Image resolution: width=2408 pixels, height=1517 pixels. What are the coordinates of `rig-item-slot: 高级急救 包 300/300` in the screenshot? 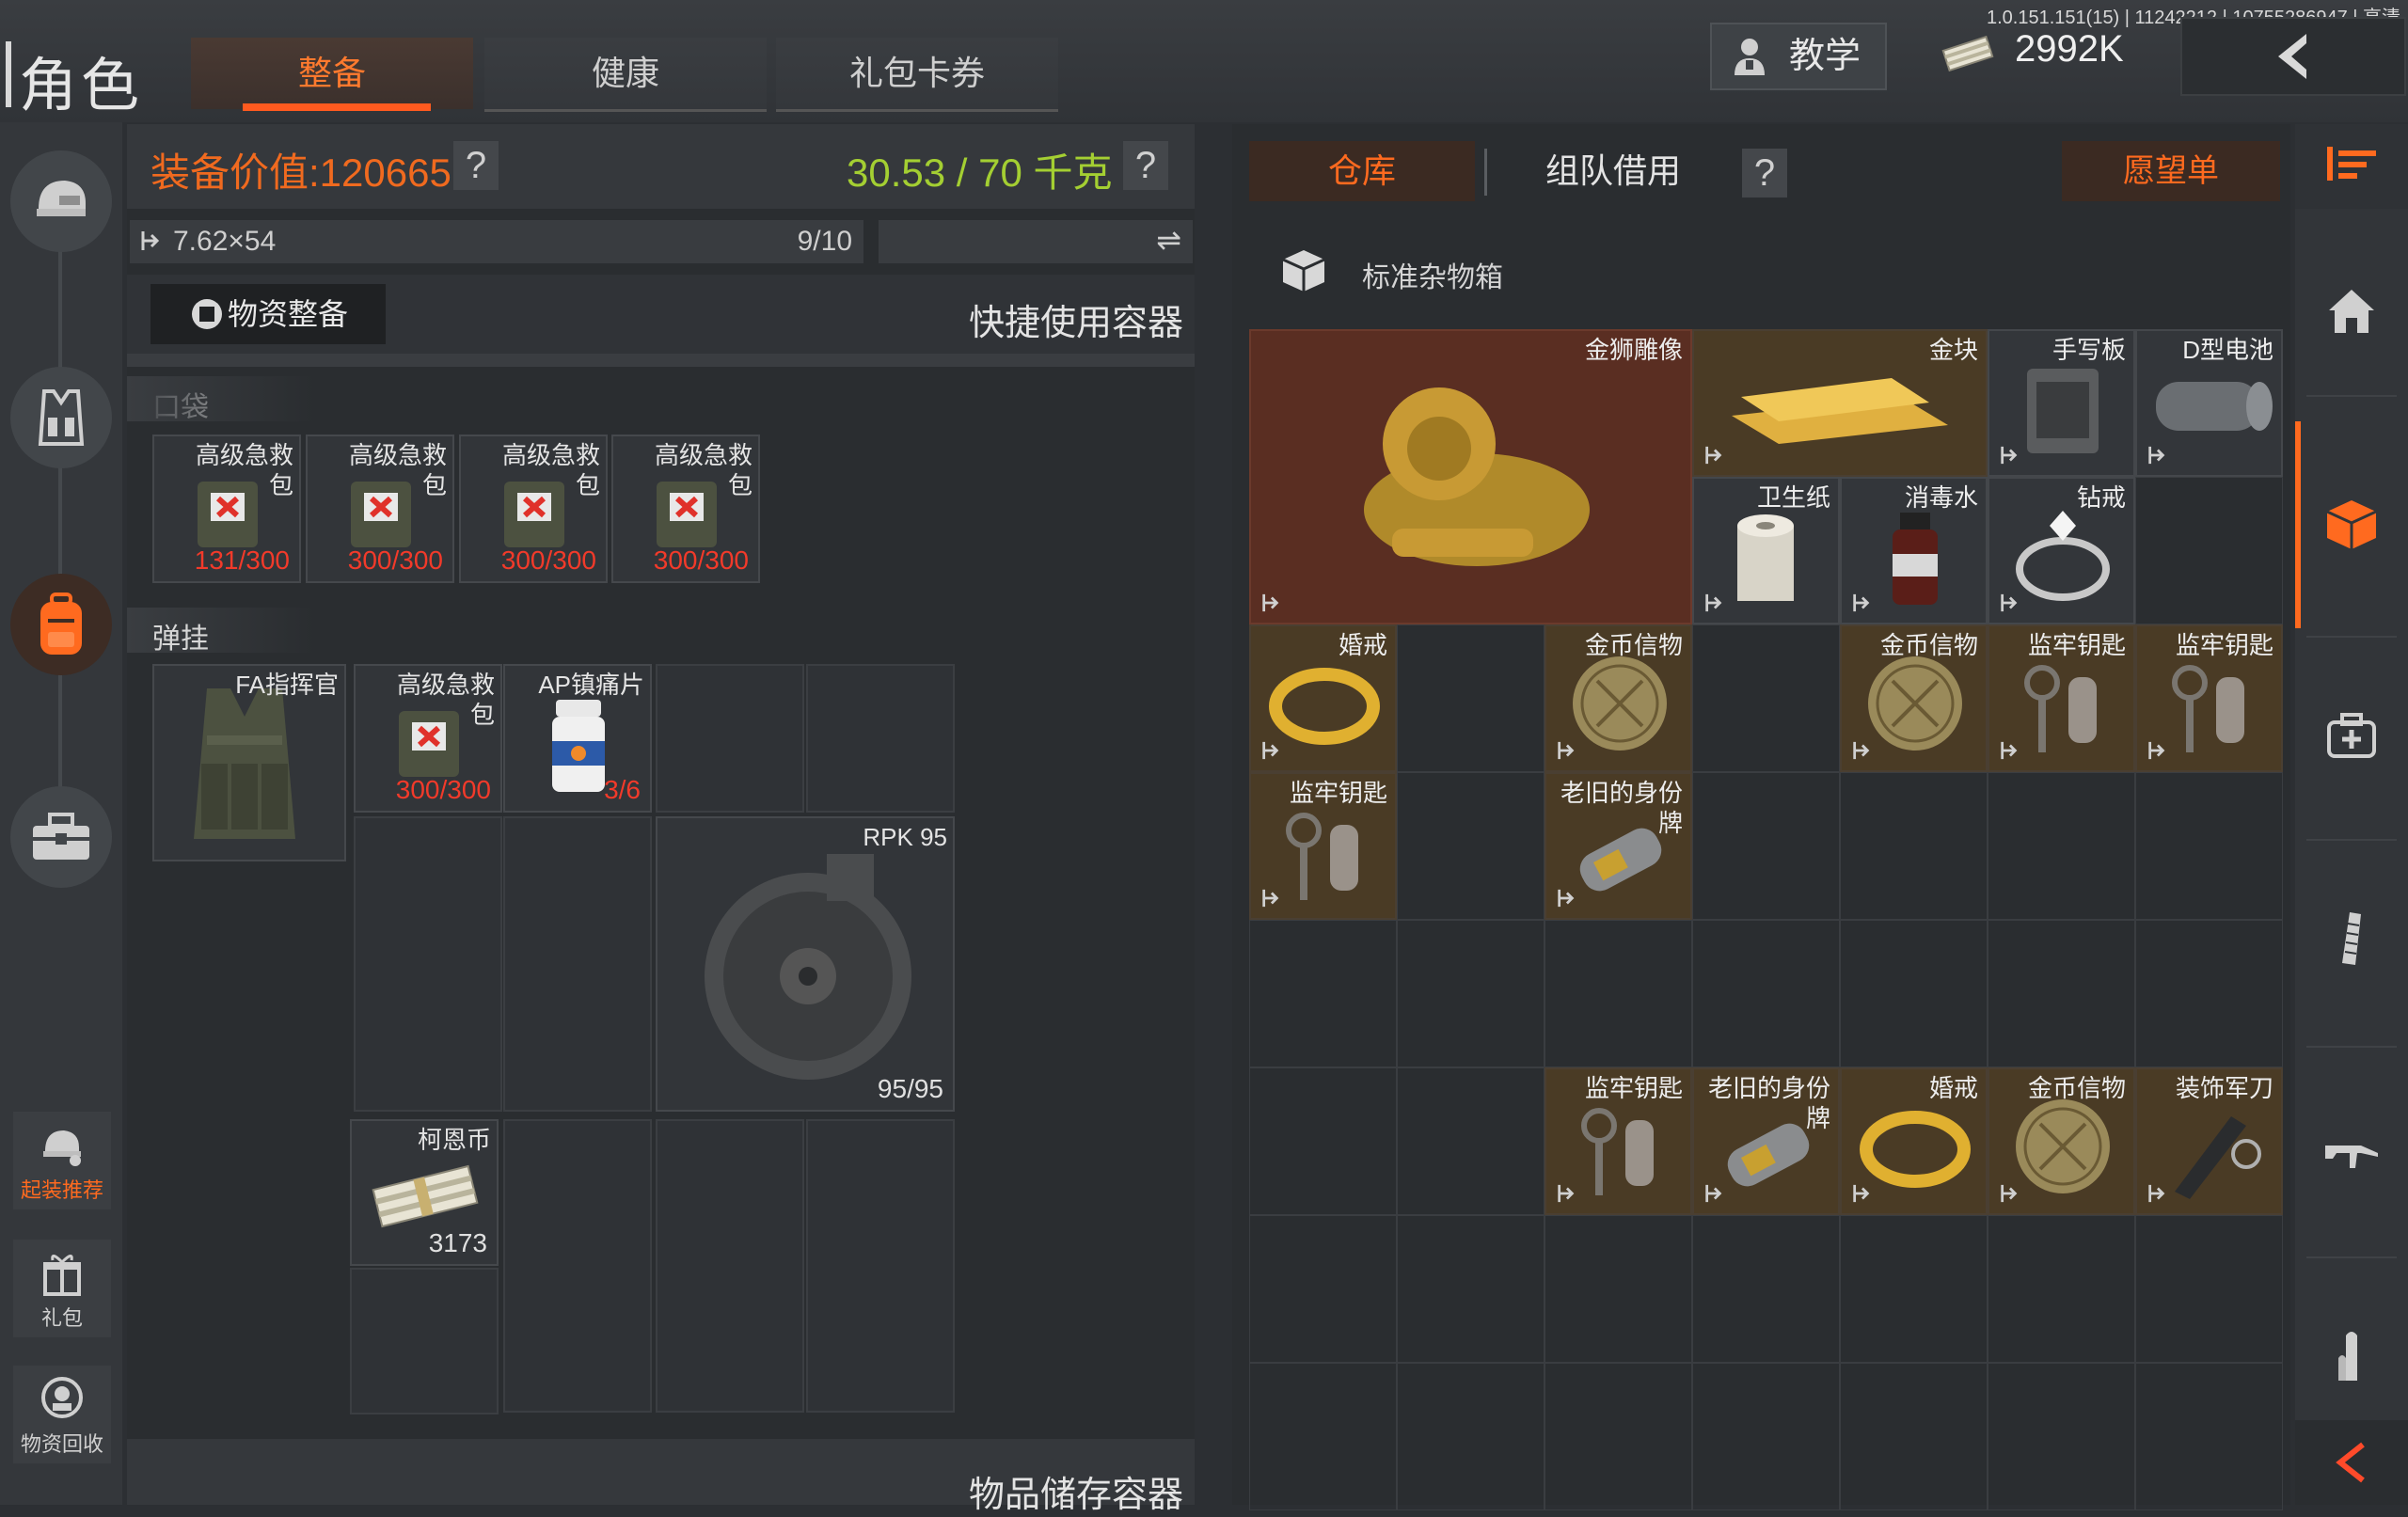 It's located at (428, 738).